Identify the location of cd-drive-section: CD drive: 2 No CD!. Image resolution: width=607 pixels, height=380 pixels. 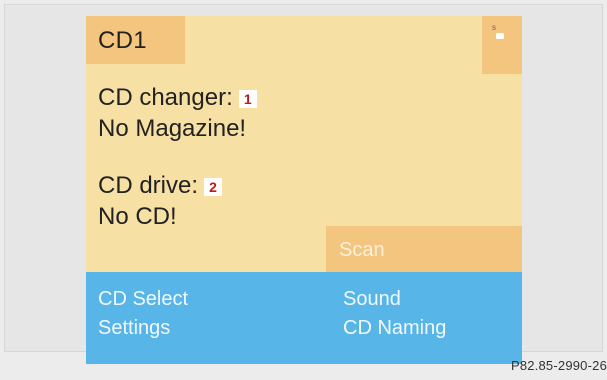
(160, 201).